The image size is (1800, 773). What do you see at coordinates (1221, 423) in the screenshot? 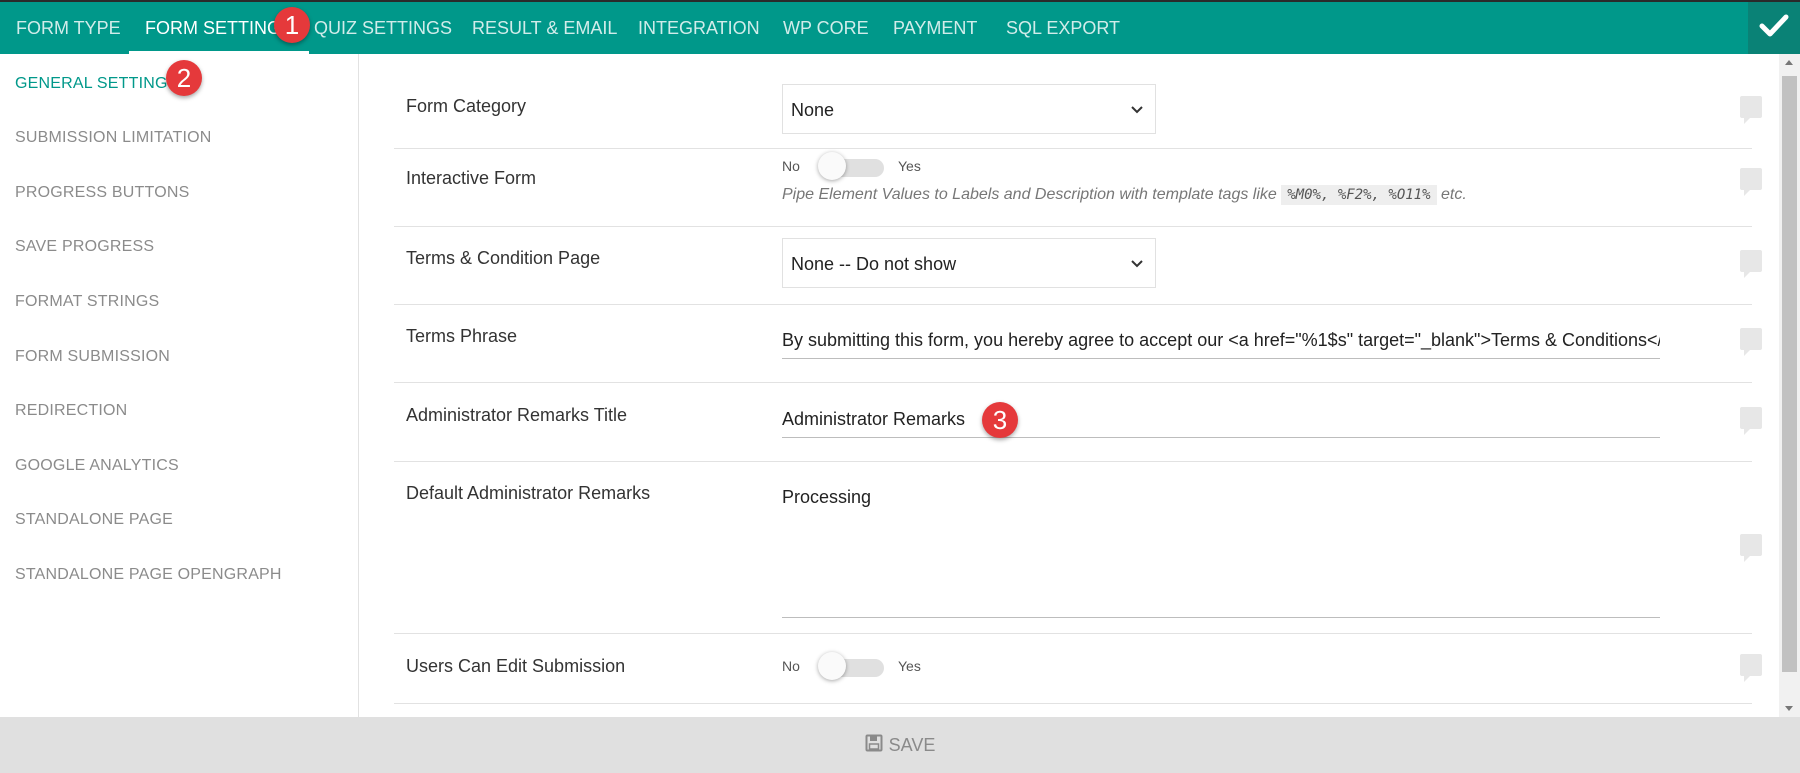
I see `admin-remarks-title-input: Administrator Remarks` at bounding box center [1221, 423].